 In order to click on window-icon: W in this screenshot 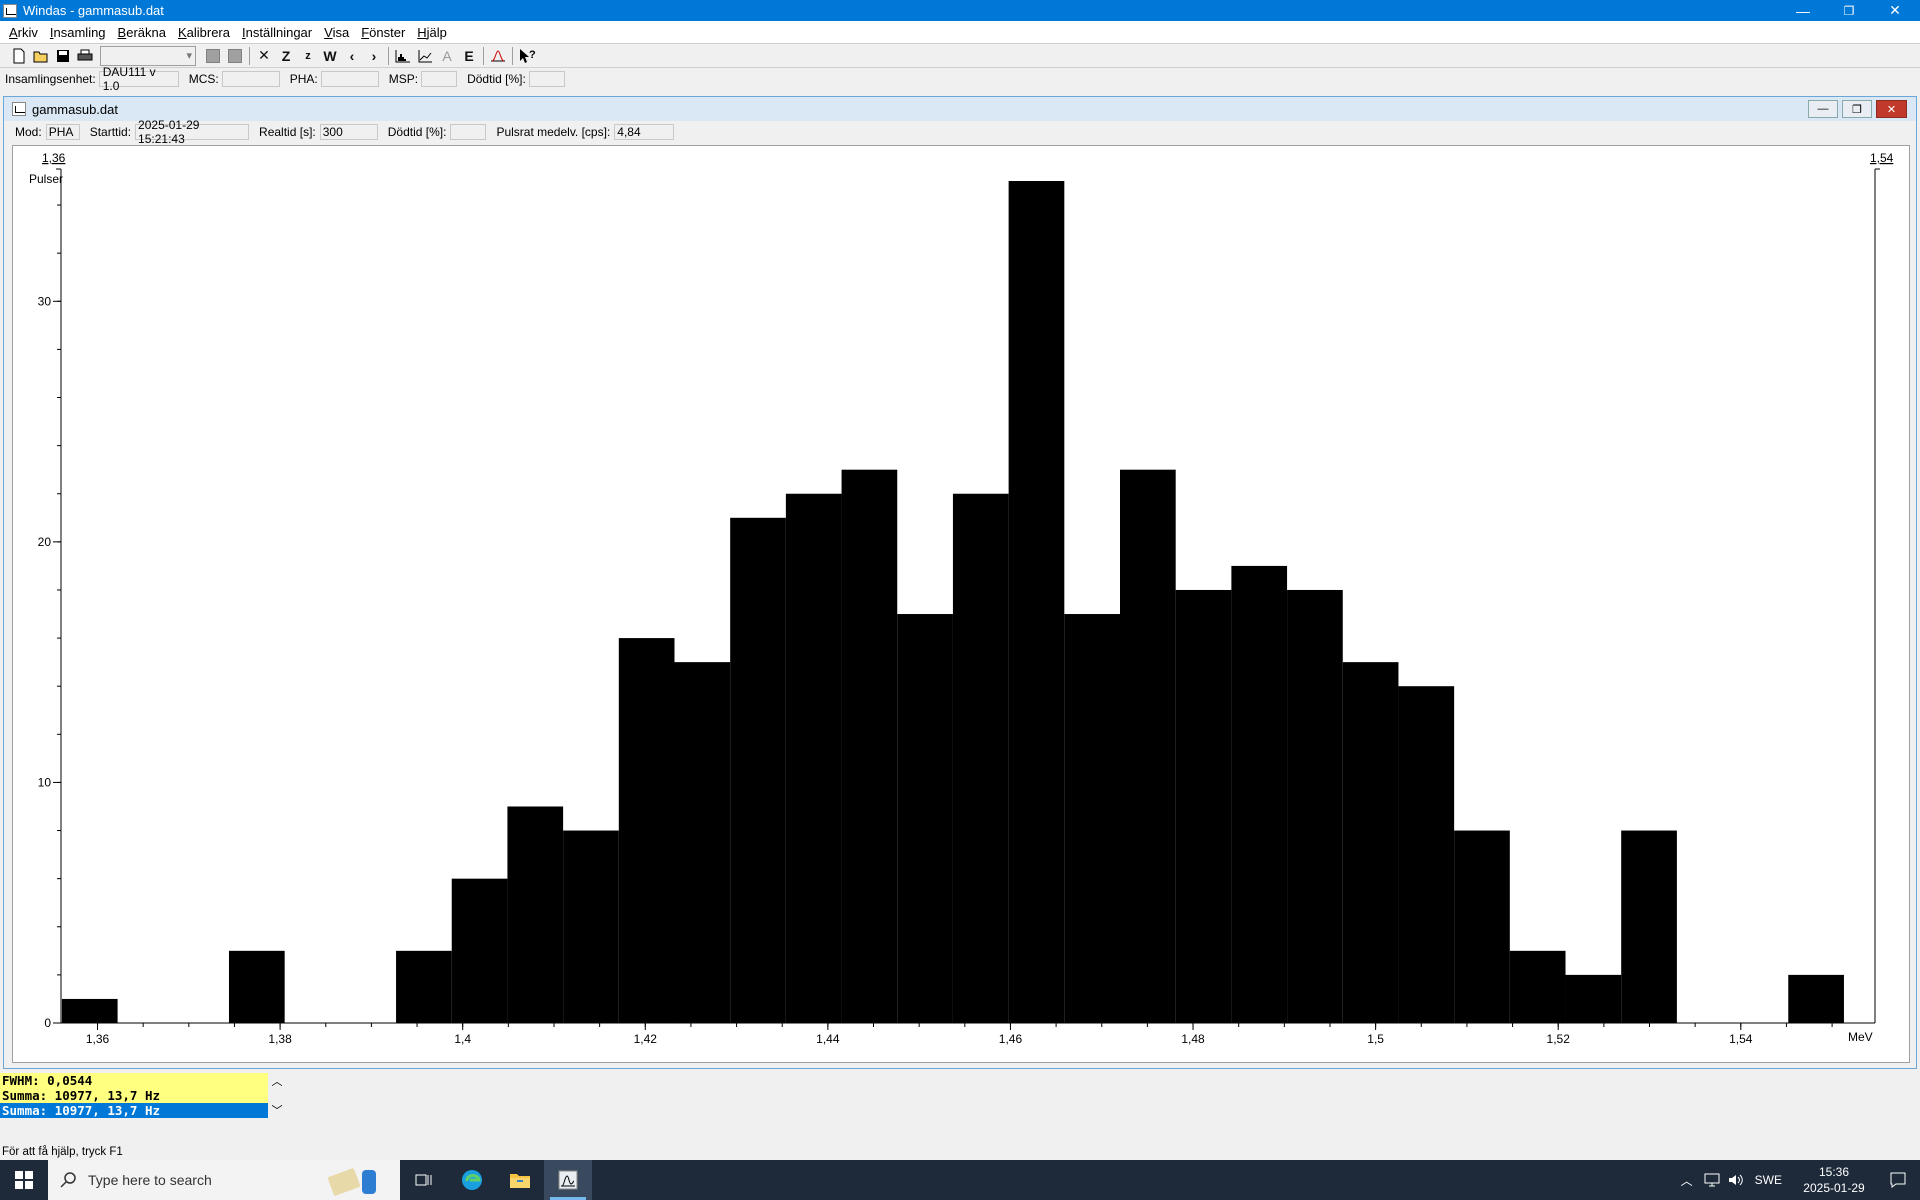, I will do `click(330, 56)`.